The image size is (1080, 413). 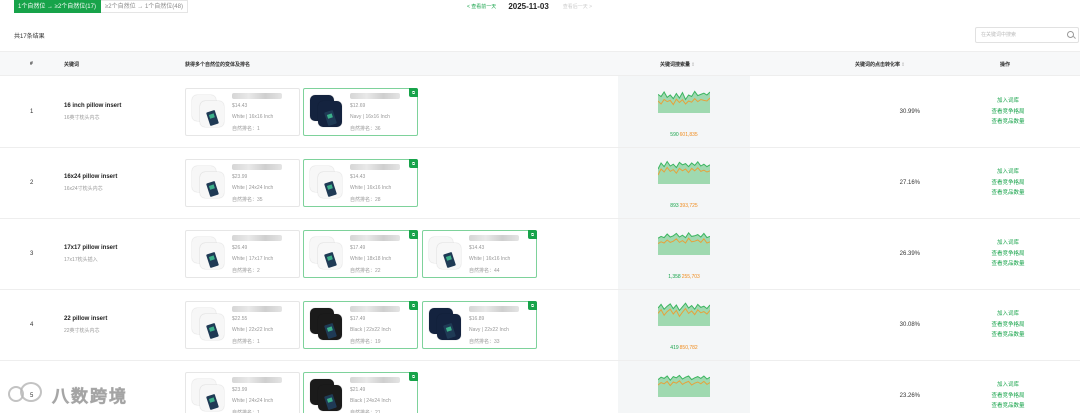 I want to click on search-volume-sparkline, so click(x=684, y=243).